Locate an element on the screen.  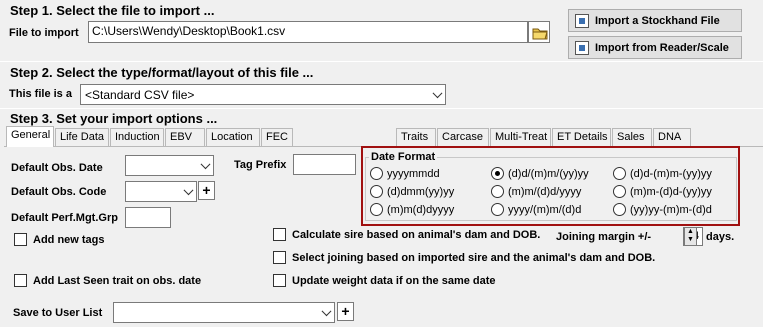
joining-margin-spinner: ▲ ▼ is located at coordinates (690, 236).